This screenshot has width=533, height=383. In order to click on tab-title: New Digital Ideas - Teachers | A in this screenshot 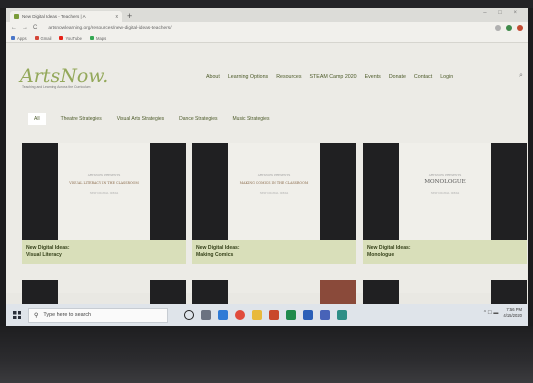, I will do `click(54, 16)`.